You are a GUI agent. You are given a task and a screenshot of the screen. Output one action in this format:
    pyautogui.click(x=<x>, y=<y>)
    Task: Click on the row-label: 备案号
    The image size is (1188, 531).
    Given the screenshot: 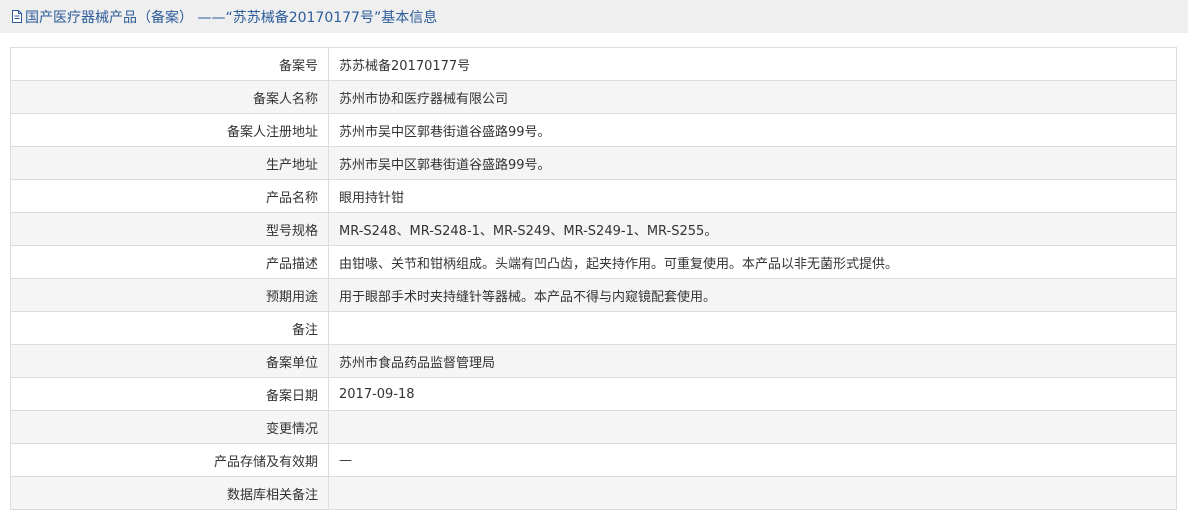 What is the action you would take?
    pyautogui.click(x=169, y=64)
    